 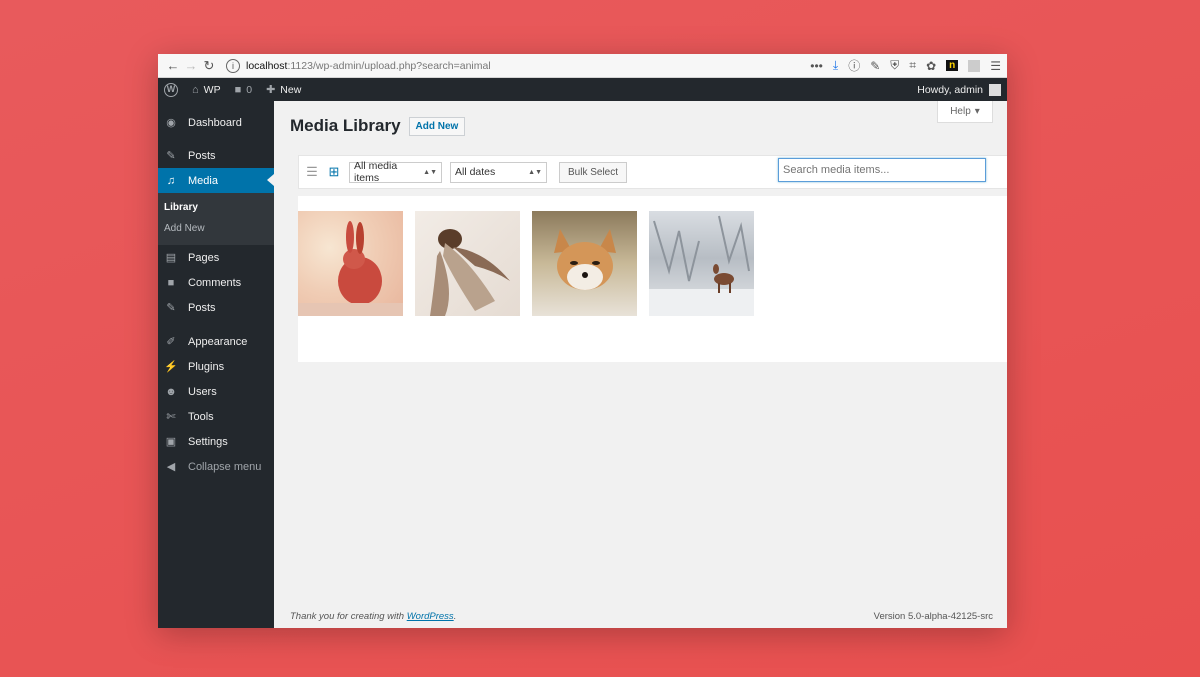 I want to click on plus-icon: ✚, so click(x=271, y=90).